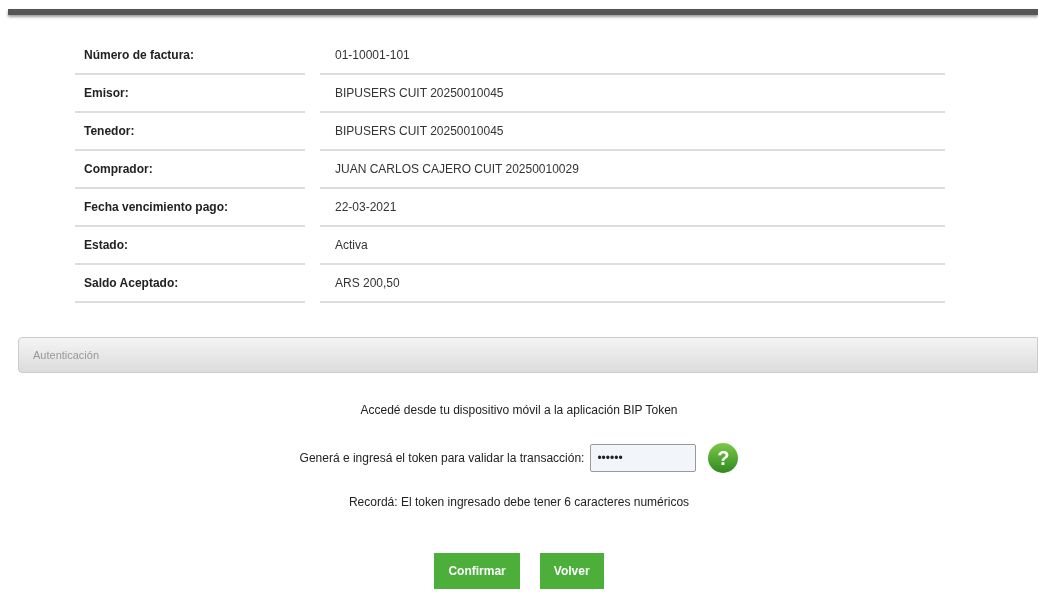  I want to click on instruction-text: Accedé desde tu dispositivo móvil a la aplicación BIP Token, so click(519, 410).